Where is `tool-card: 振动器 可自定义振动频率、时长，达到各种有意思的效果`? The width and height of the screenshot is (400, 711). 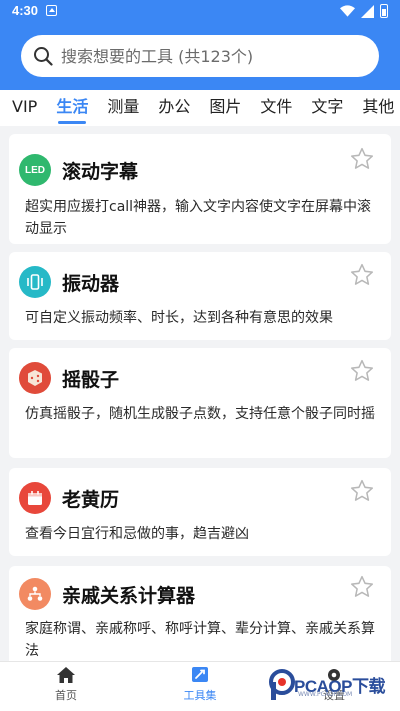
tool-card: 振动器 可自定义振动频率、时长，达到各种有意思的效果 is located at coordinates (200, 296).